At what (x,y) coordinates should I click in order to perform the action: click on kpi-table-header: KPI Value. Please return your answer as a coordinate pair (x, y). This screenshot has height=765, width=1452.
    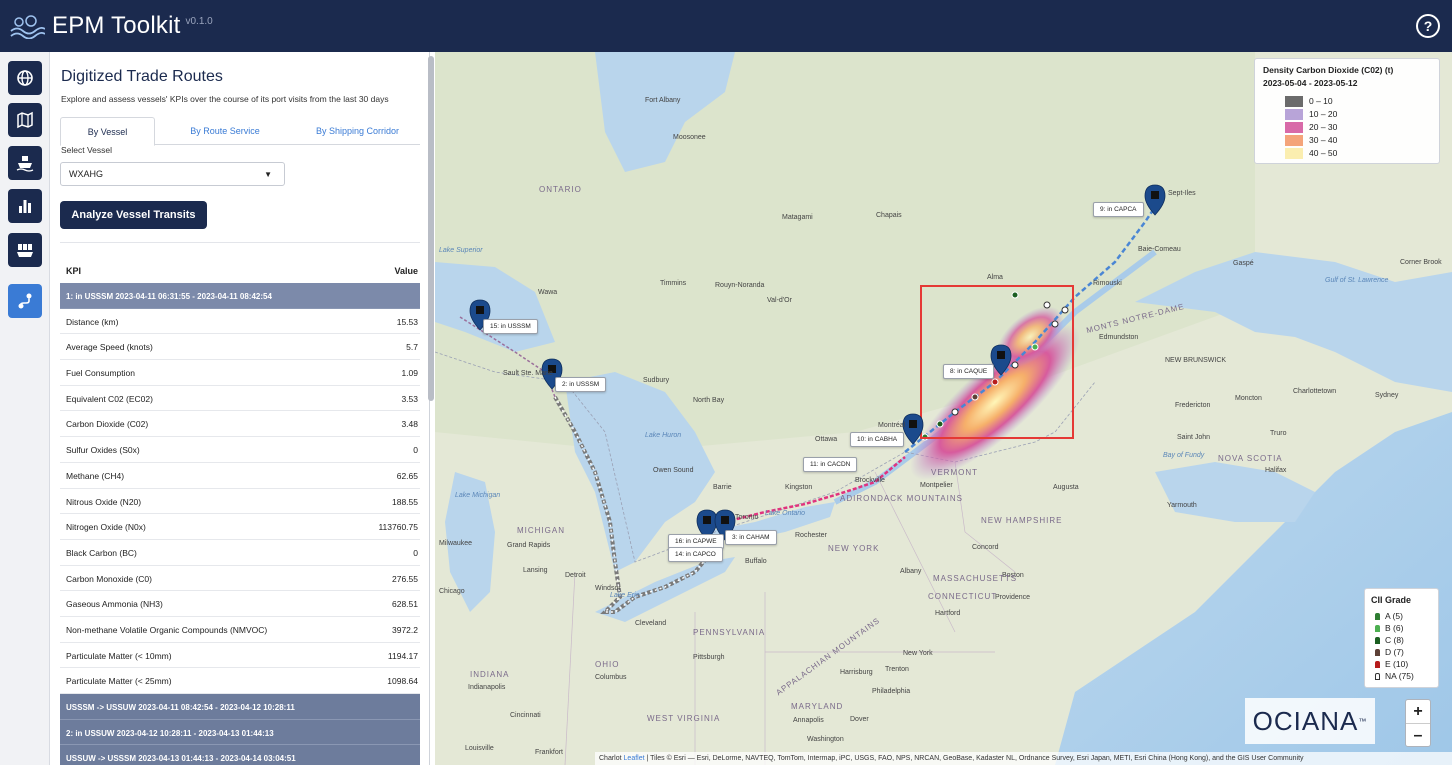
    Looking at the image, I should click on (240, 262).